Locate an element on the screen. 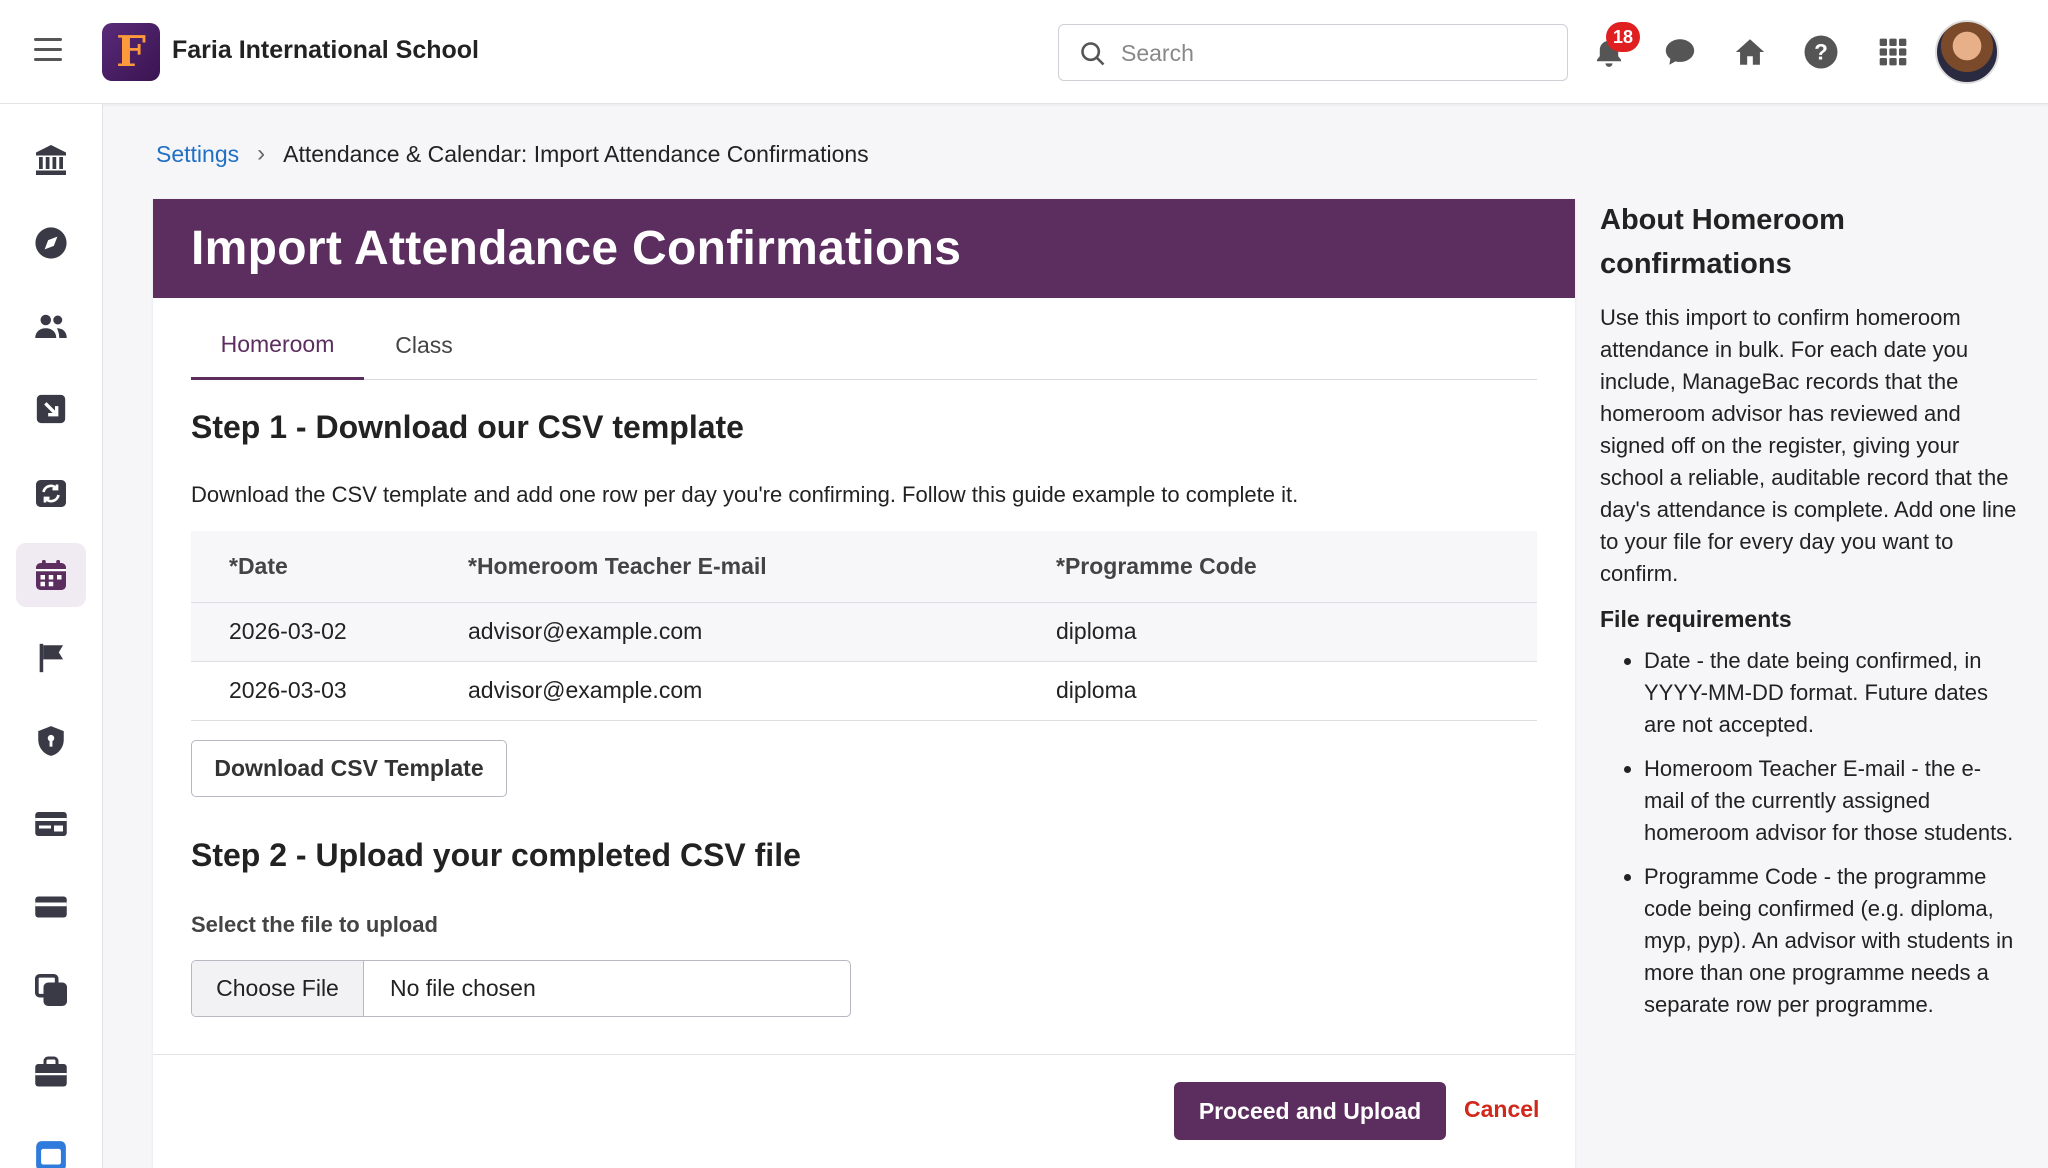 Image resolution: width=2048 pixels, height=1168 pixels. search-box is located at coordinates (1313, 52).